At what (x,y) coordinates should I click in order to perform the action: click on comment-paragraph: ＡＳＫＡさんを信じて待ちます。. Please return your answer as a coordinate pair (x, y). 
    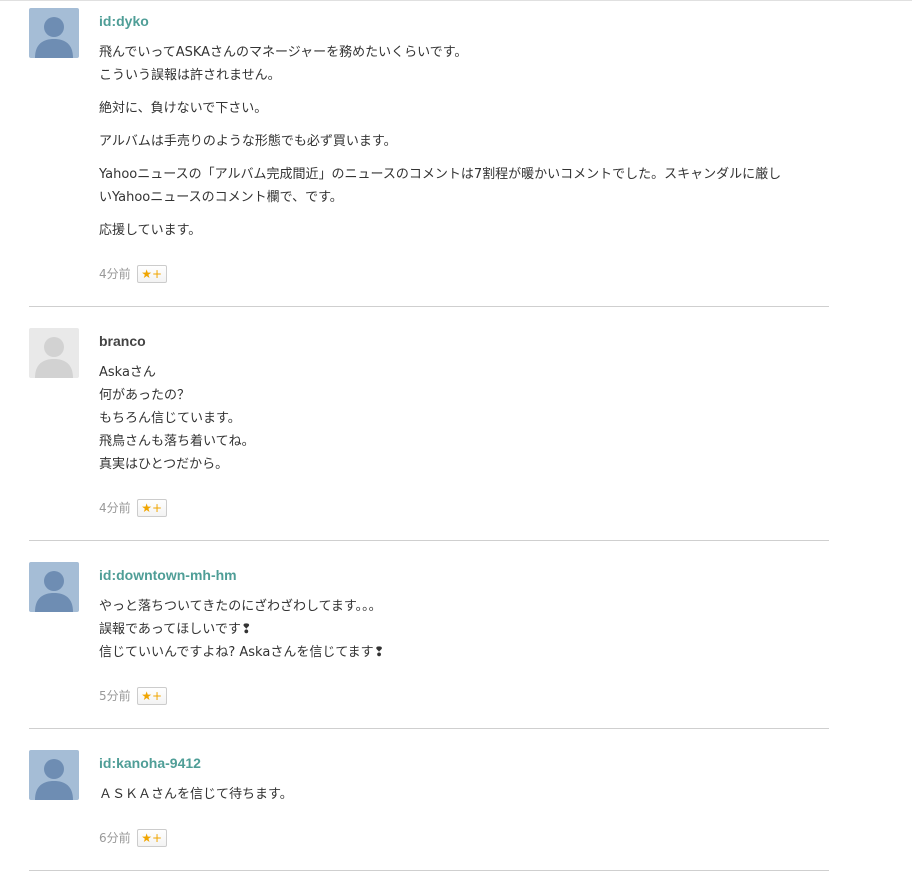
    Looking at the image, I should click on (460, 794).